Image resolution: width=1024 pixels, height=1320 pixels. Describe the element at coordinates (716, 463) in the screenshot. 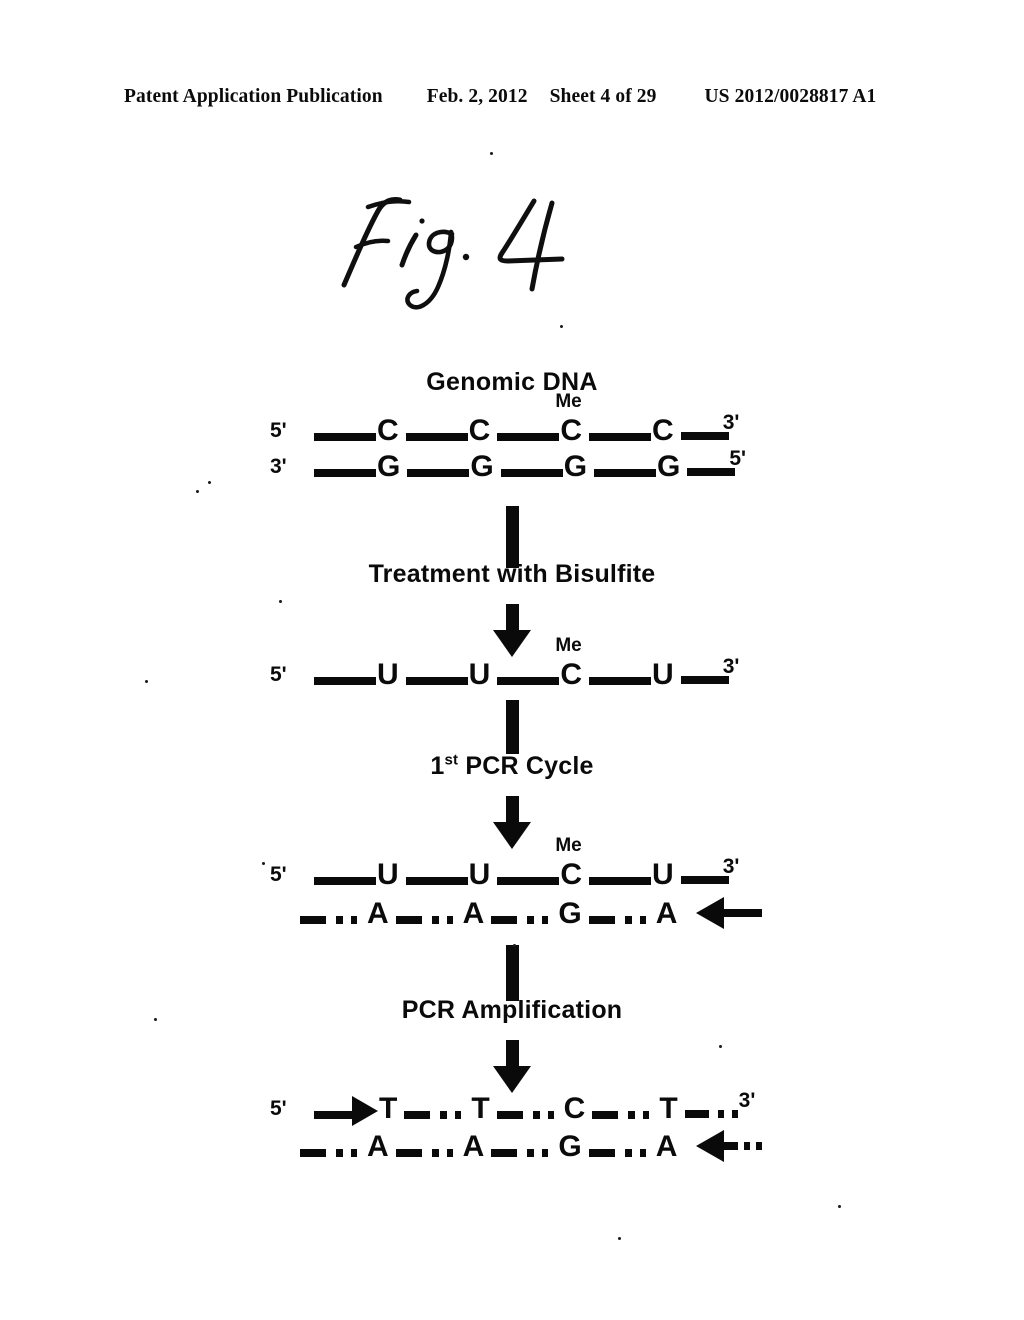

I see `strand-segment-terminal: 5'` at that location.